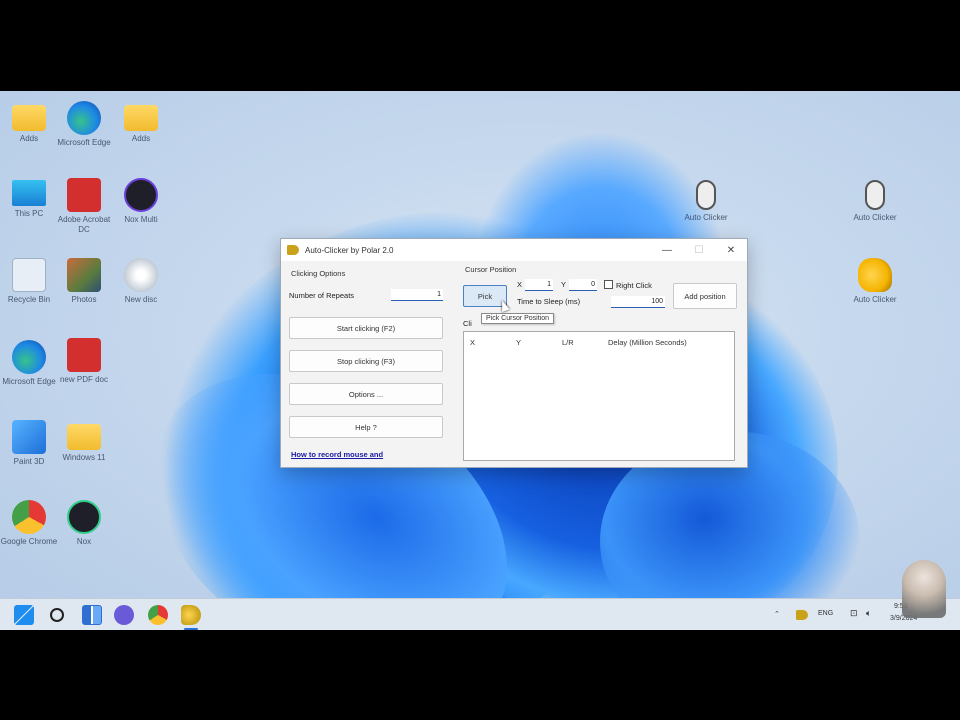 The height and width of the screenshot is (720, 960). Describe the element at coordinates (29, 275) in the screenshot. I see `recycle-bin-icon` at that location.